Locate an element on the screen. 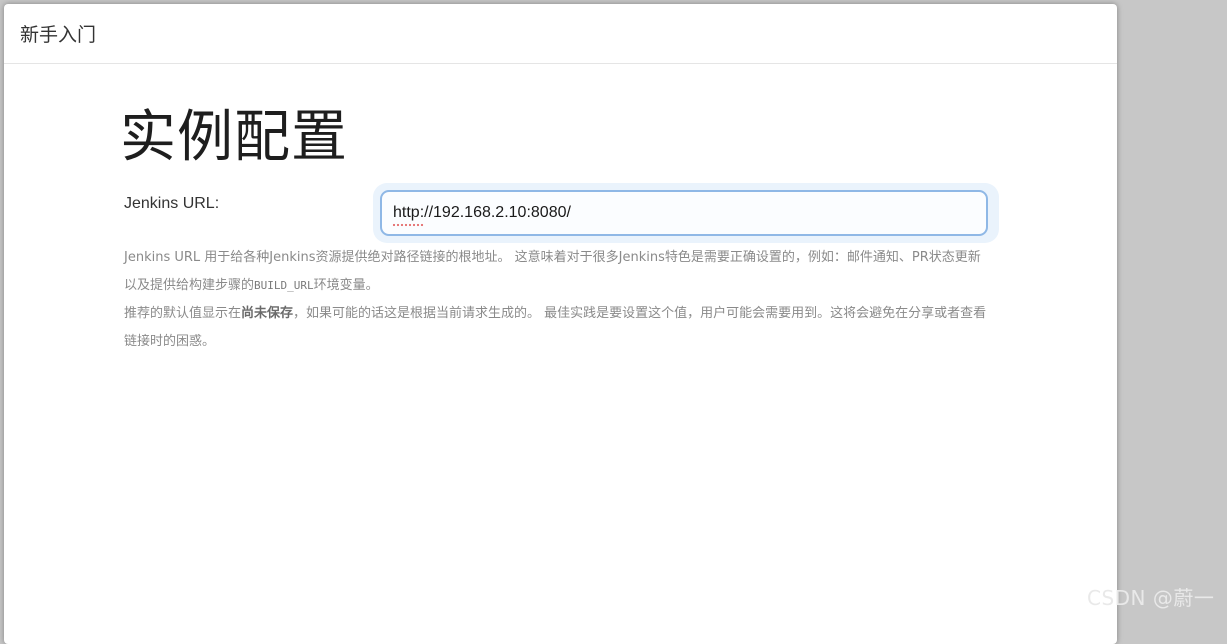  help-text-2a: 推荐的默认值显示在 is located at coordinates (183, 313).